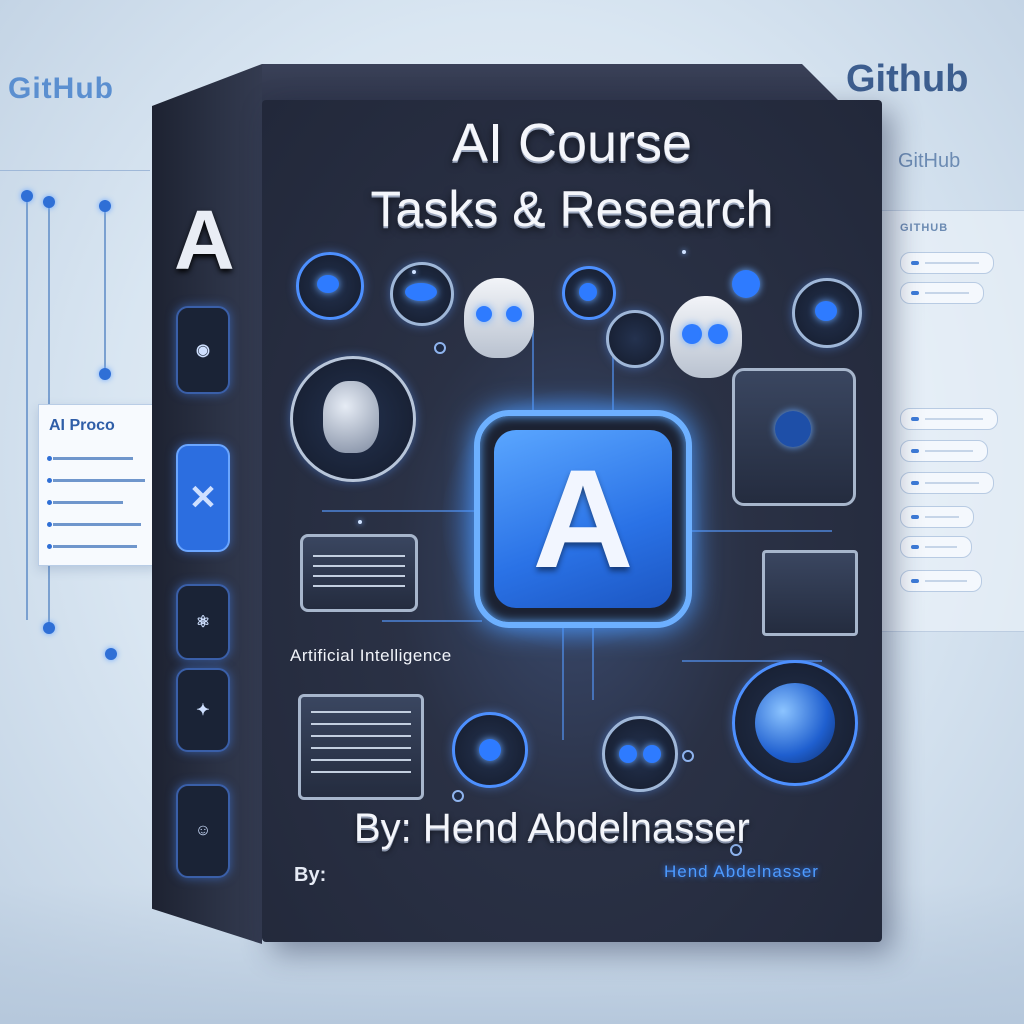 Image resolution: width=1024 pixels, height=1024 pixels. Describe the element at coordinates (203, 350) in the screenshot. I see `spine-brain-icon: ◉` at that location.